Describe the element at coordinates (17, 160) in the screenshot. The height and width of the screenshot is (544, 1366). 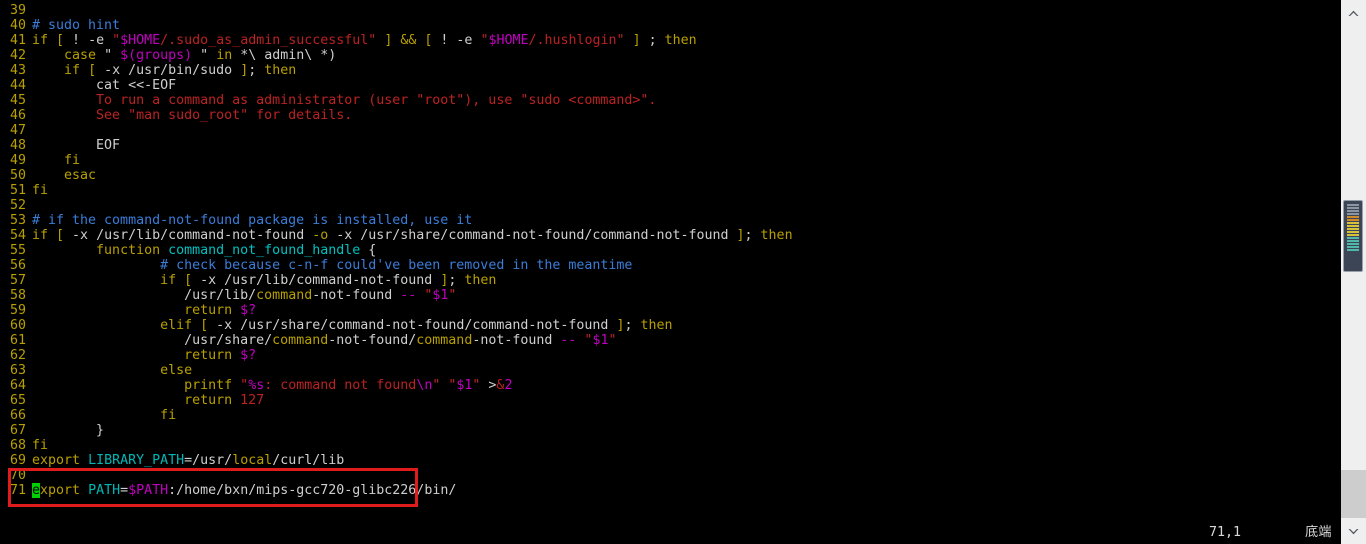
I see `line-number: 49` at that location.